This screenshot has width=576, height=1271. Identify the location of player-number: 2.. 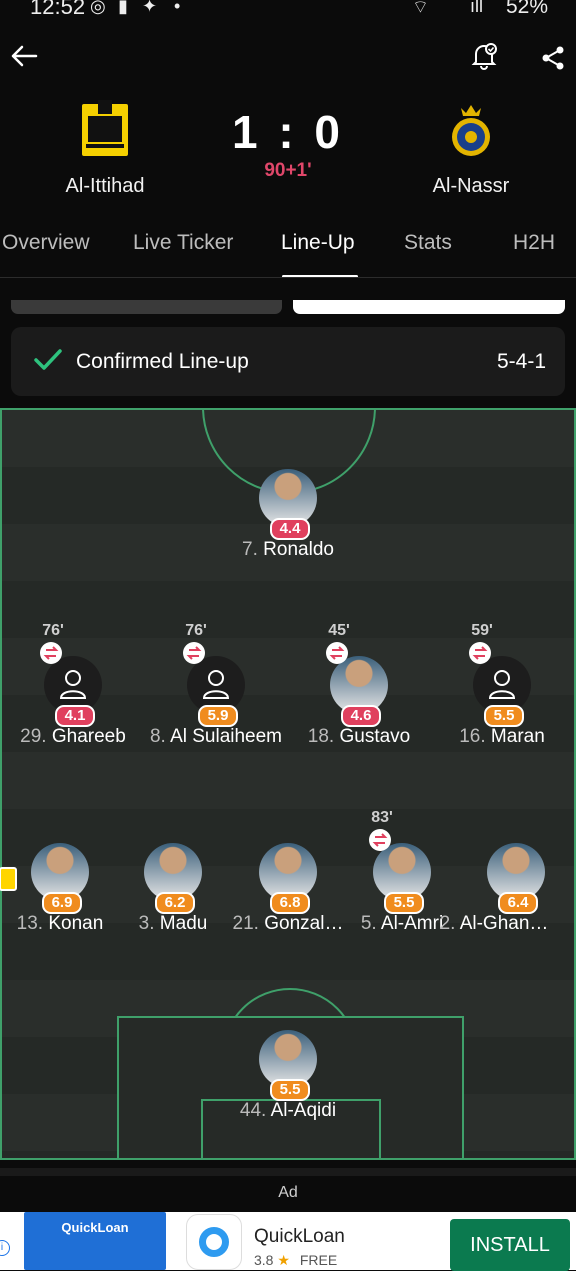
(447, 923).